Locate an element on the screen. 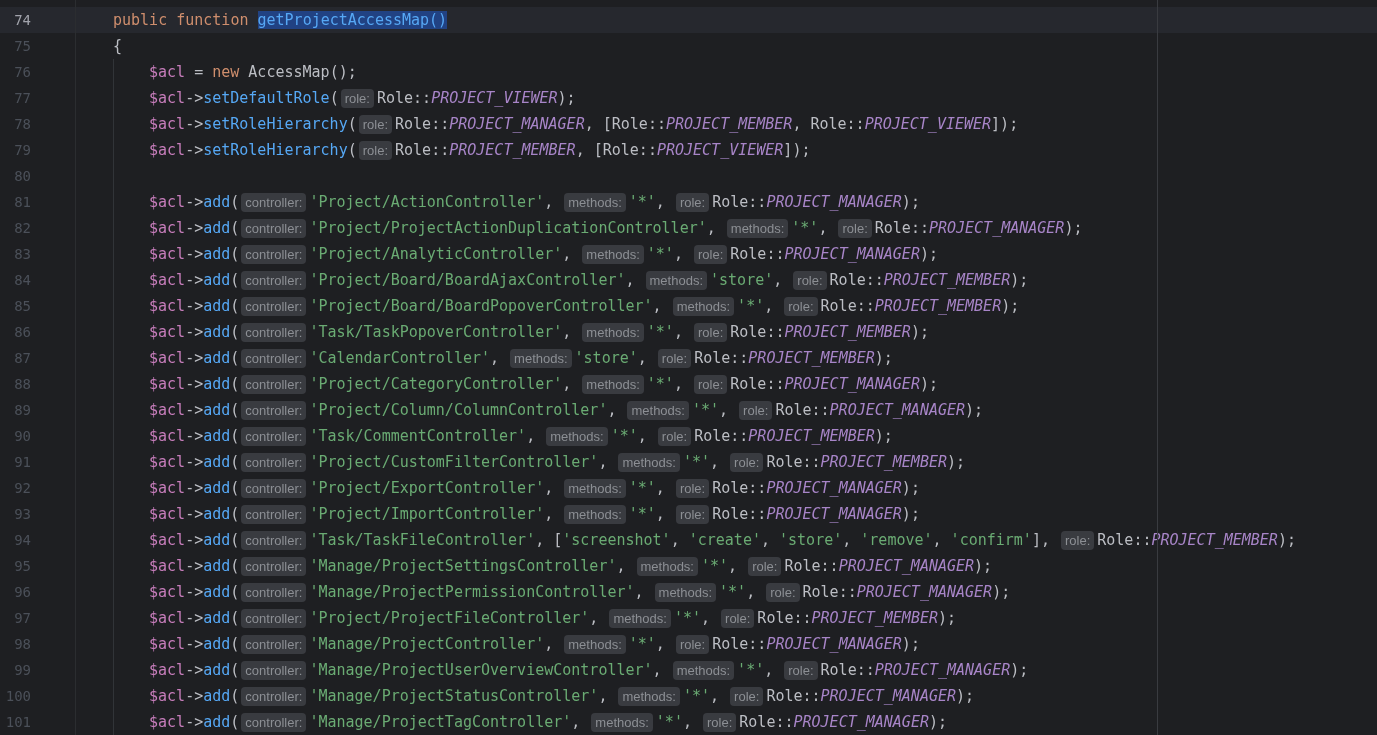 The image size is (1377, 735). selected-method-name: getProjectAccessMap() is located at coordinates (352, 20).